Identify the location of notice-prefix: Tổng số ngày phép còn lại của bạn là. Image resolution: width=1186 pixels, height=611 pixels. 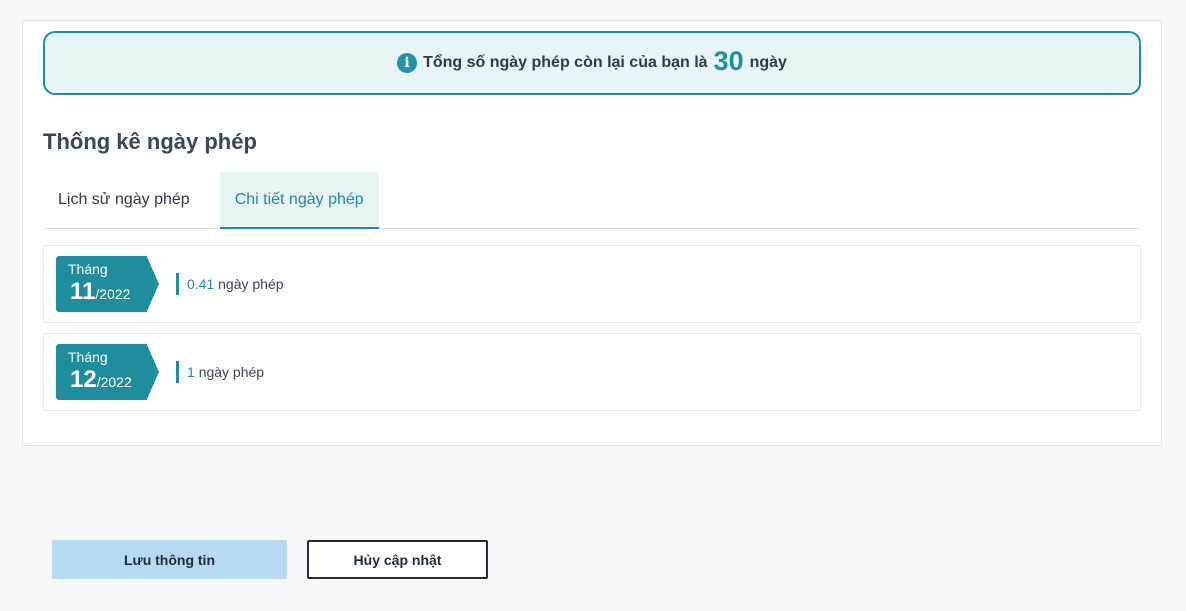
(565, 62).